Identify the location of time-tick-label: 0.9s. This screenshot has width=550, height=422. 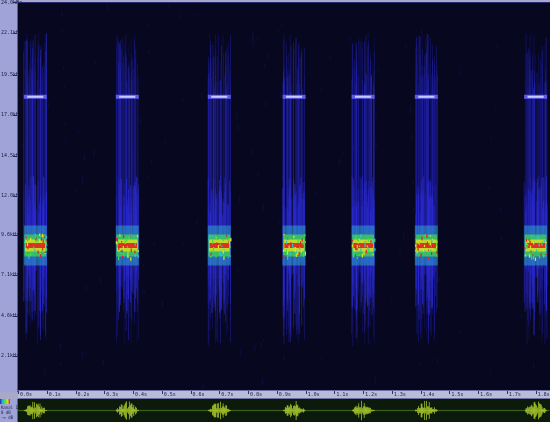
(284, 395).